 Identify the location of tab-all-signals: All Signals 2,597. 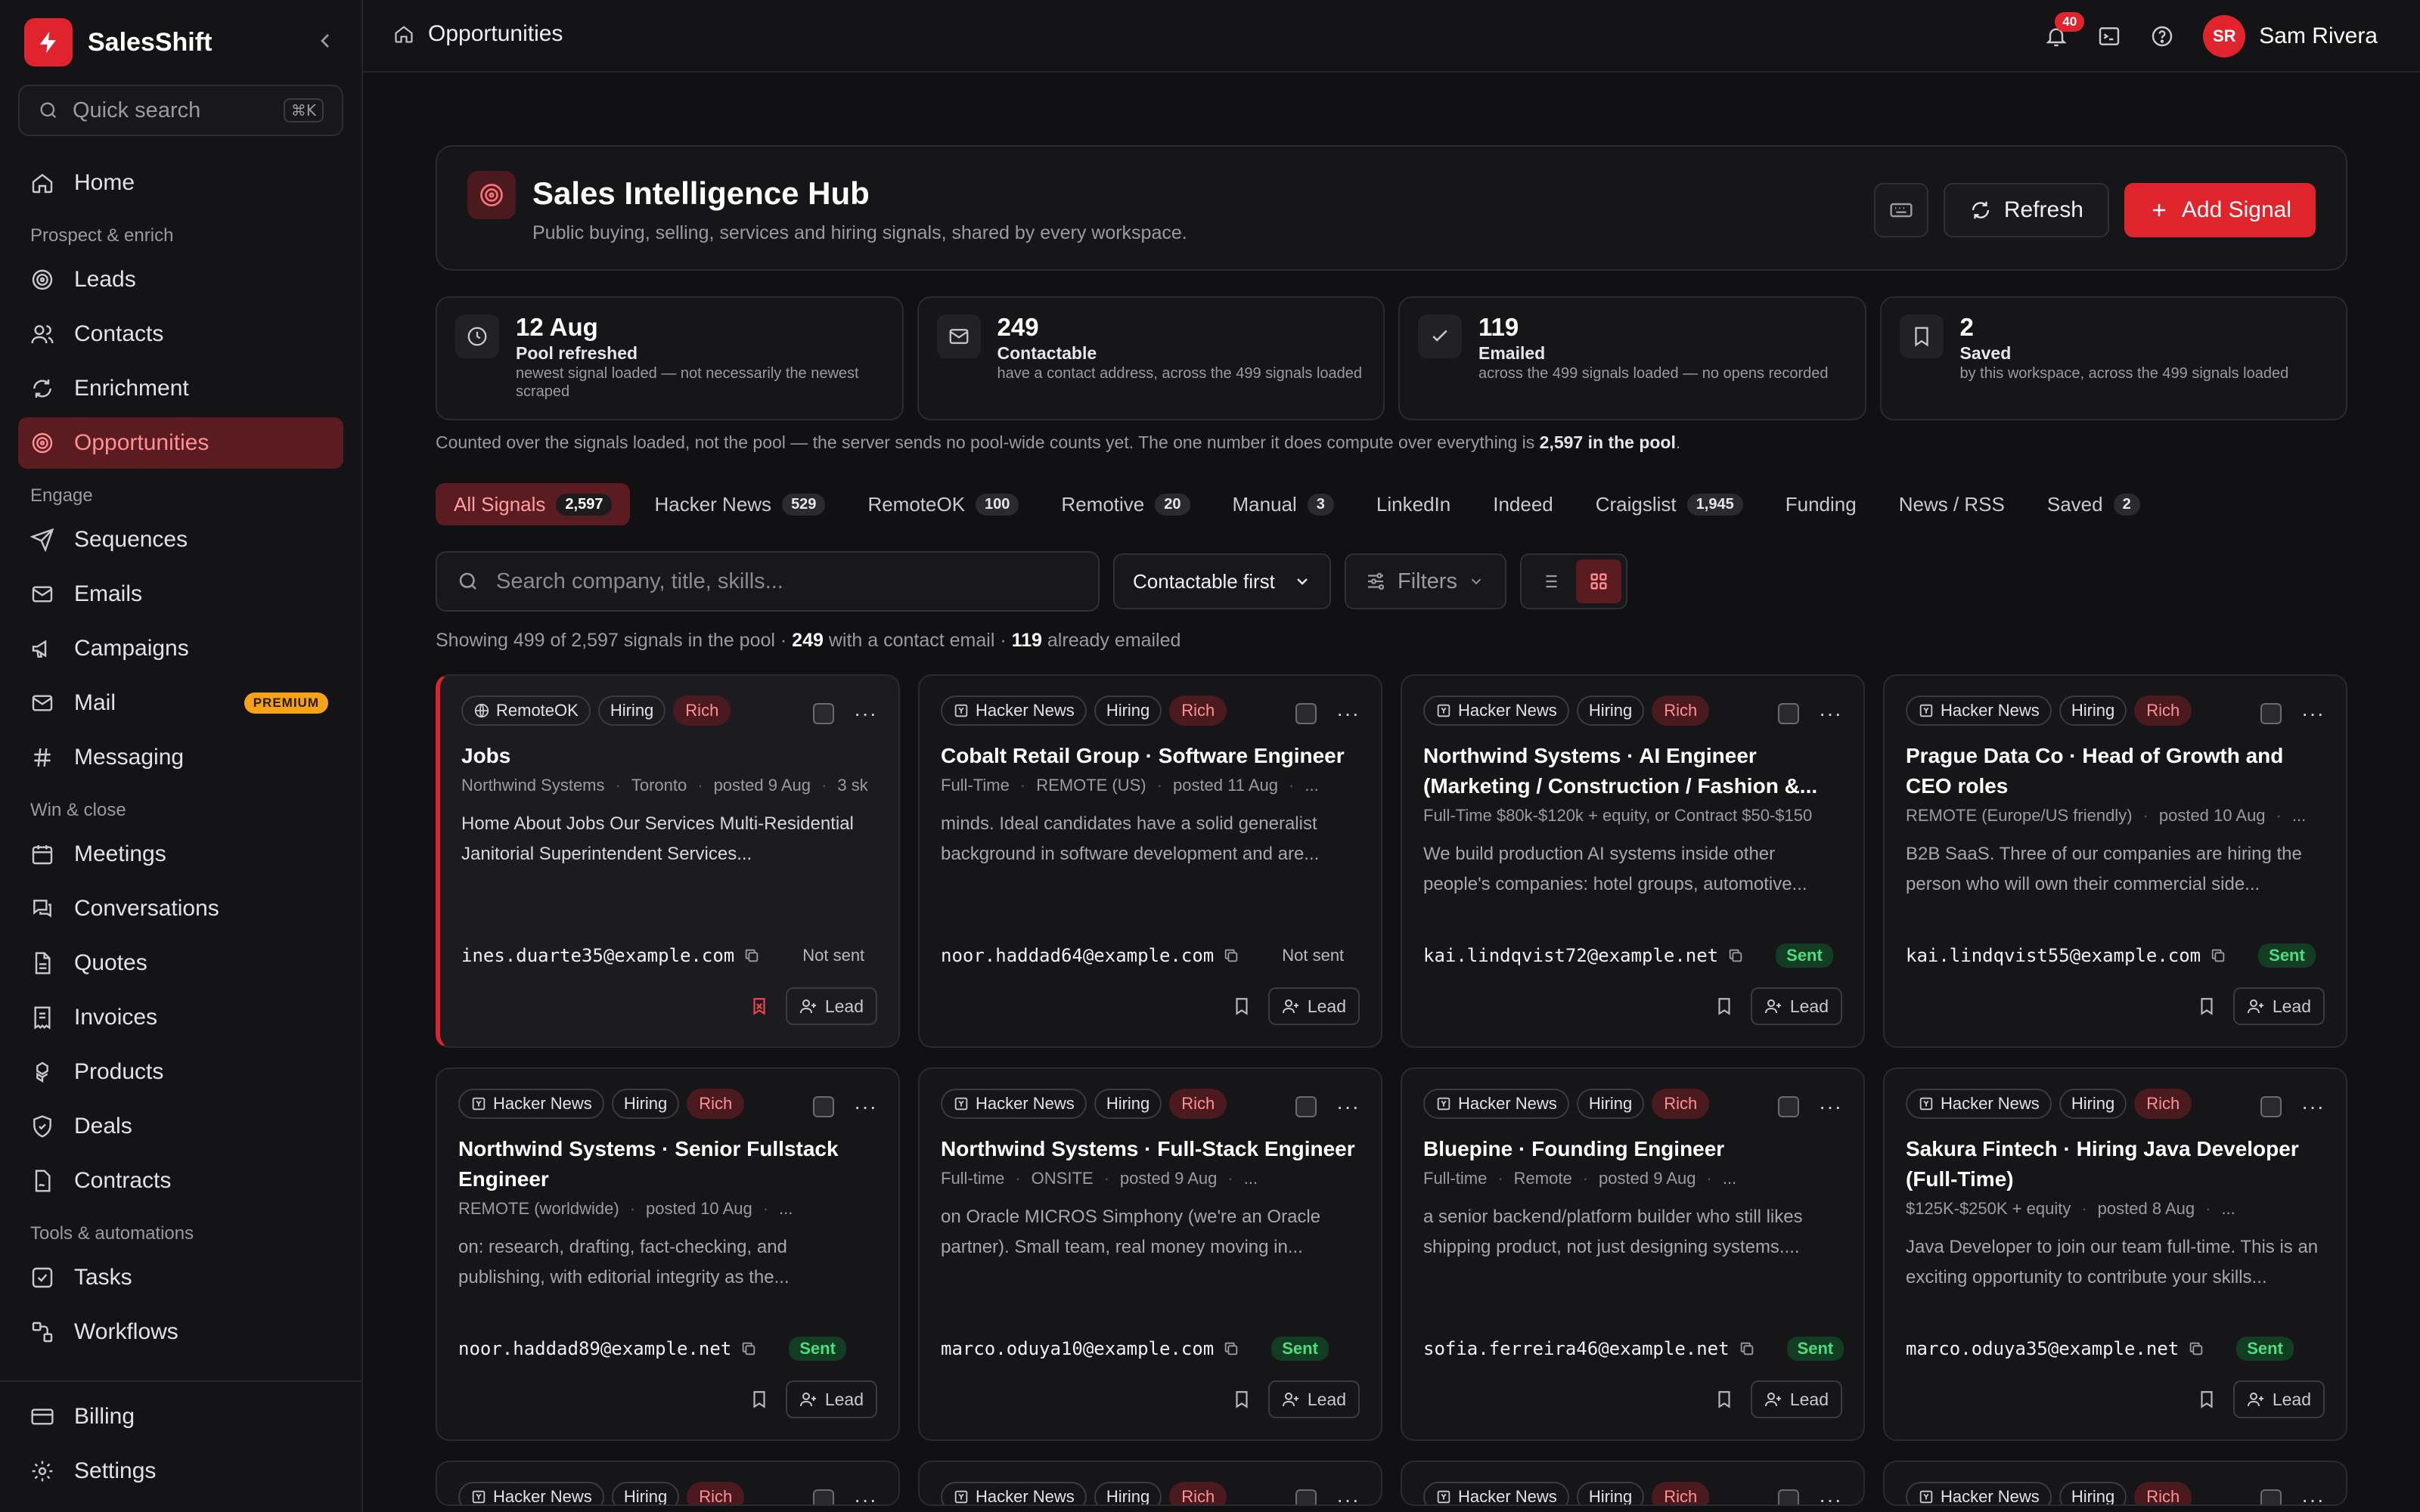
(533, 504).